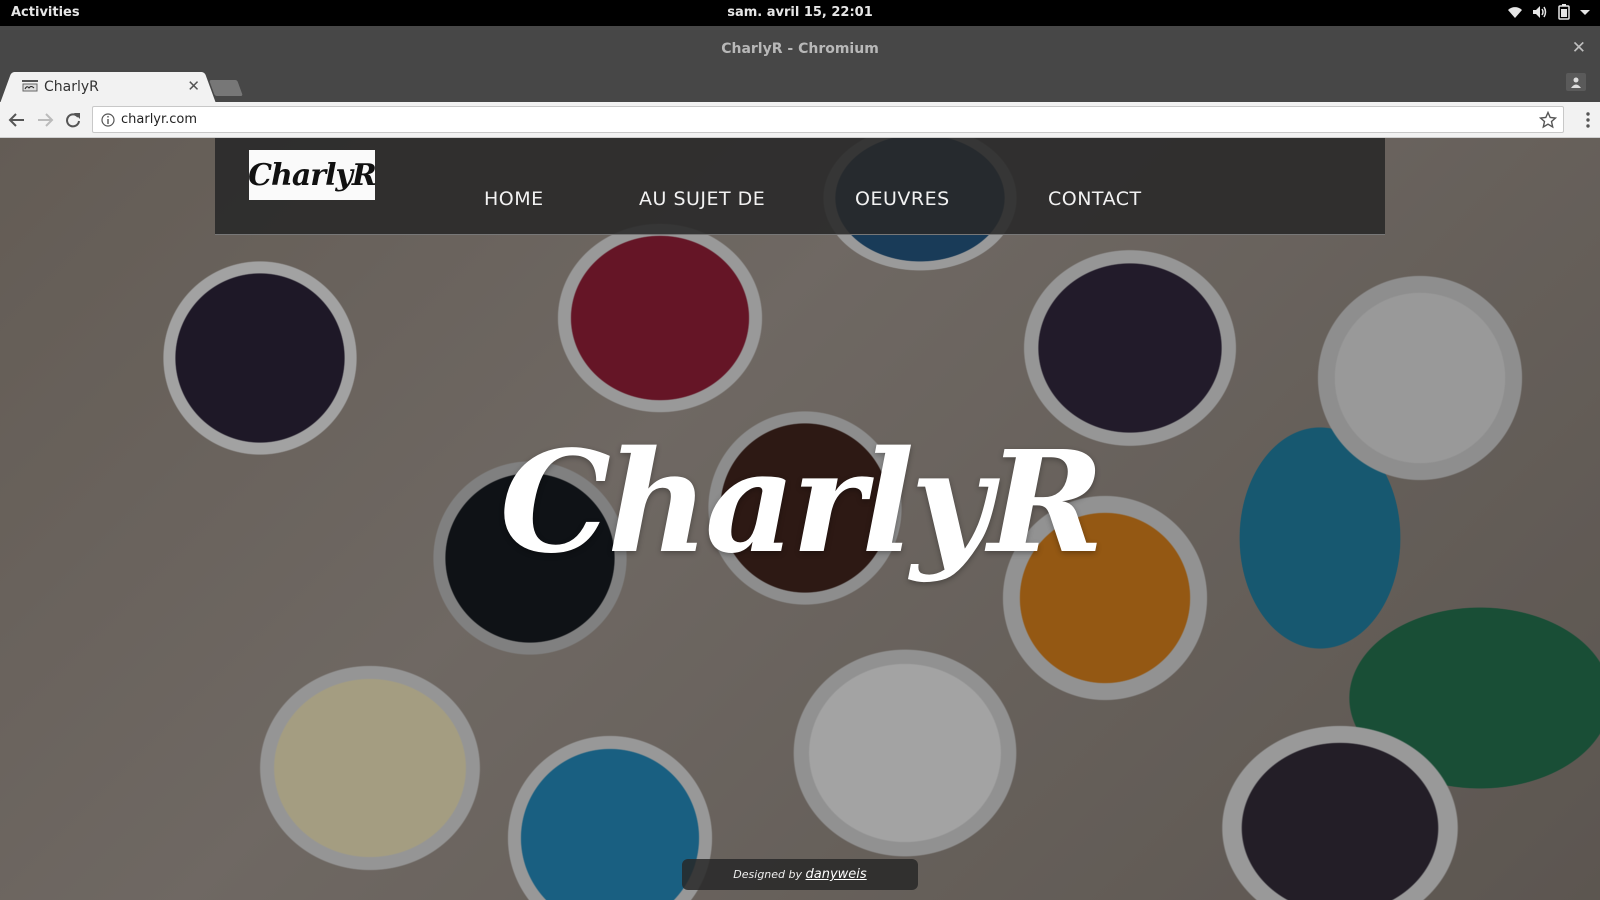 The width and height of the screenshot is (1600, 900). I want to click on system-top-bar: Activities sam. avril 15, 22:01, so click(800, 13).